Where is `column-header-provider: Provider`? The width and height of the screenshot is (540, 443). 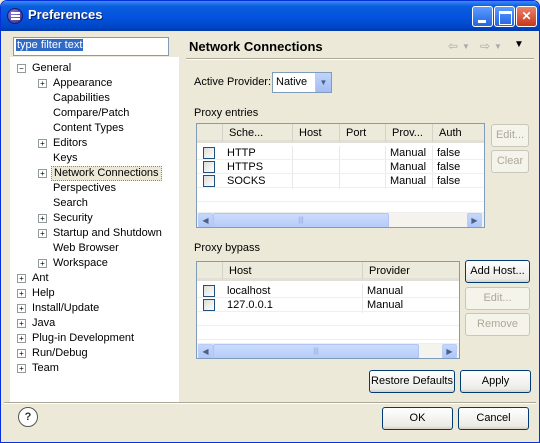
column-header-provider: Provider is located at coordinates (411, 271).